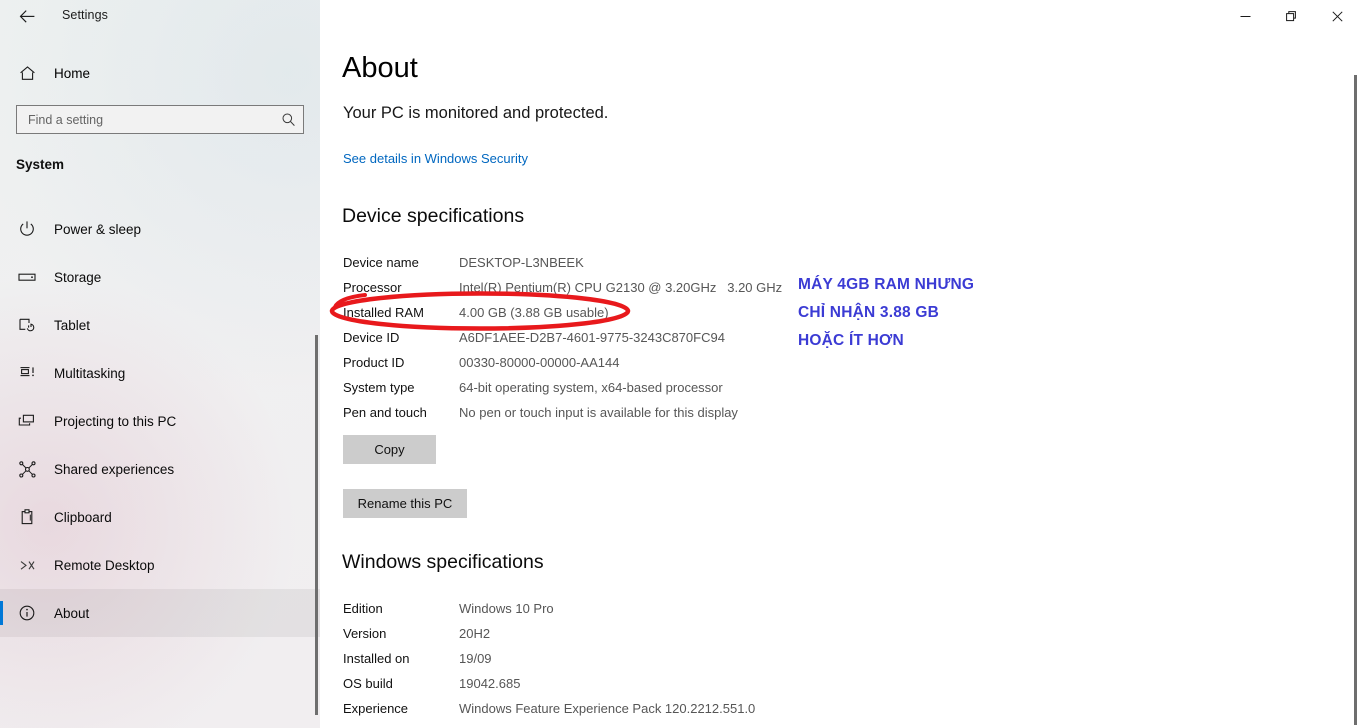  I want to click on rename-pc-button: Rename this PC, so click(405, 503).